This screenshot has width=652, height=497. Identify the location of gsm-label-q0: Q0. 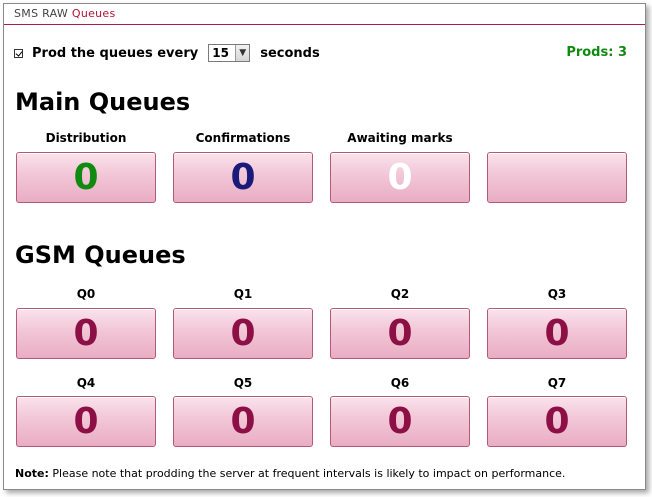
(86, 294).